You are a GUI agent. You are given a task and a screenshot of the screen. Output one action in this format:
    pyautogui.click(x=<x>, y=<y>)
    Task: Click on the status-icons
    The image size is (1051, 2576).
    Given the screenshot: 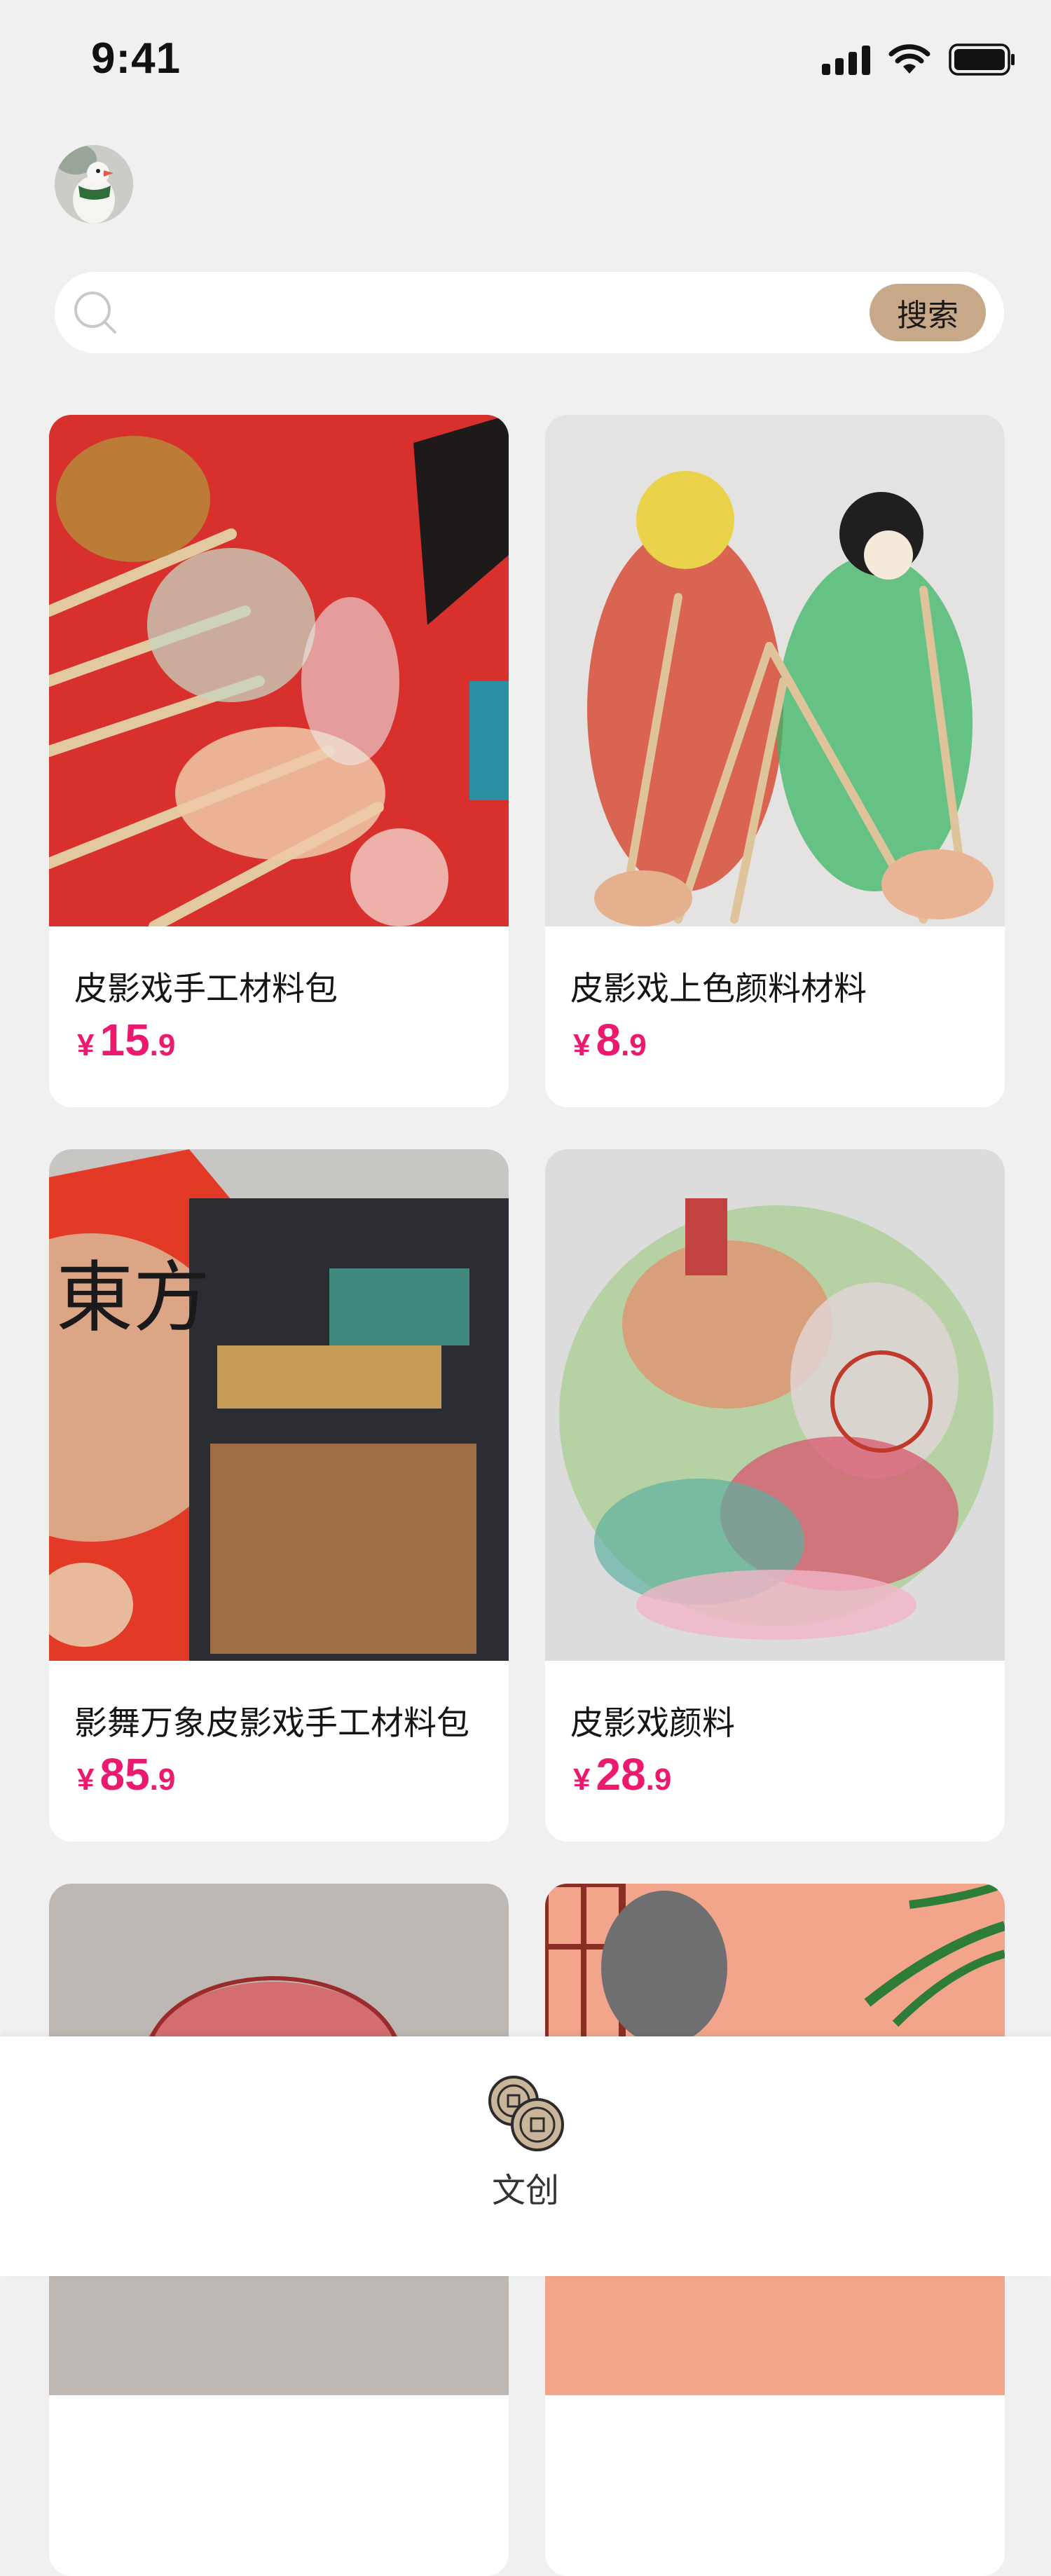 What is the action you would take?
    pyautogui.click(x=919, y=59)
    